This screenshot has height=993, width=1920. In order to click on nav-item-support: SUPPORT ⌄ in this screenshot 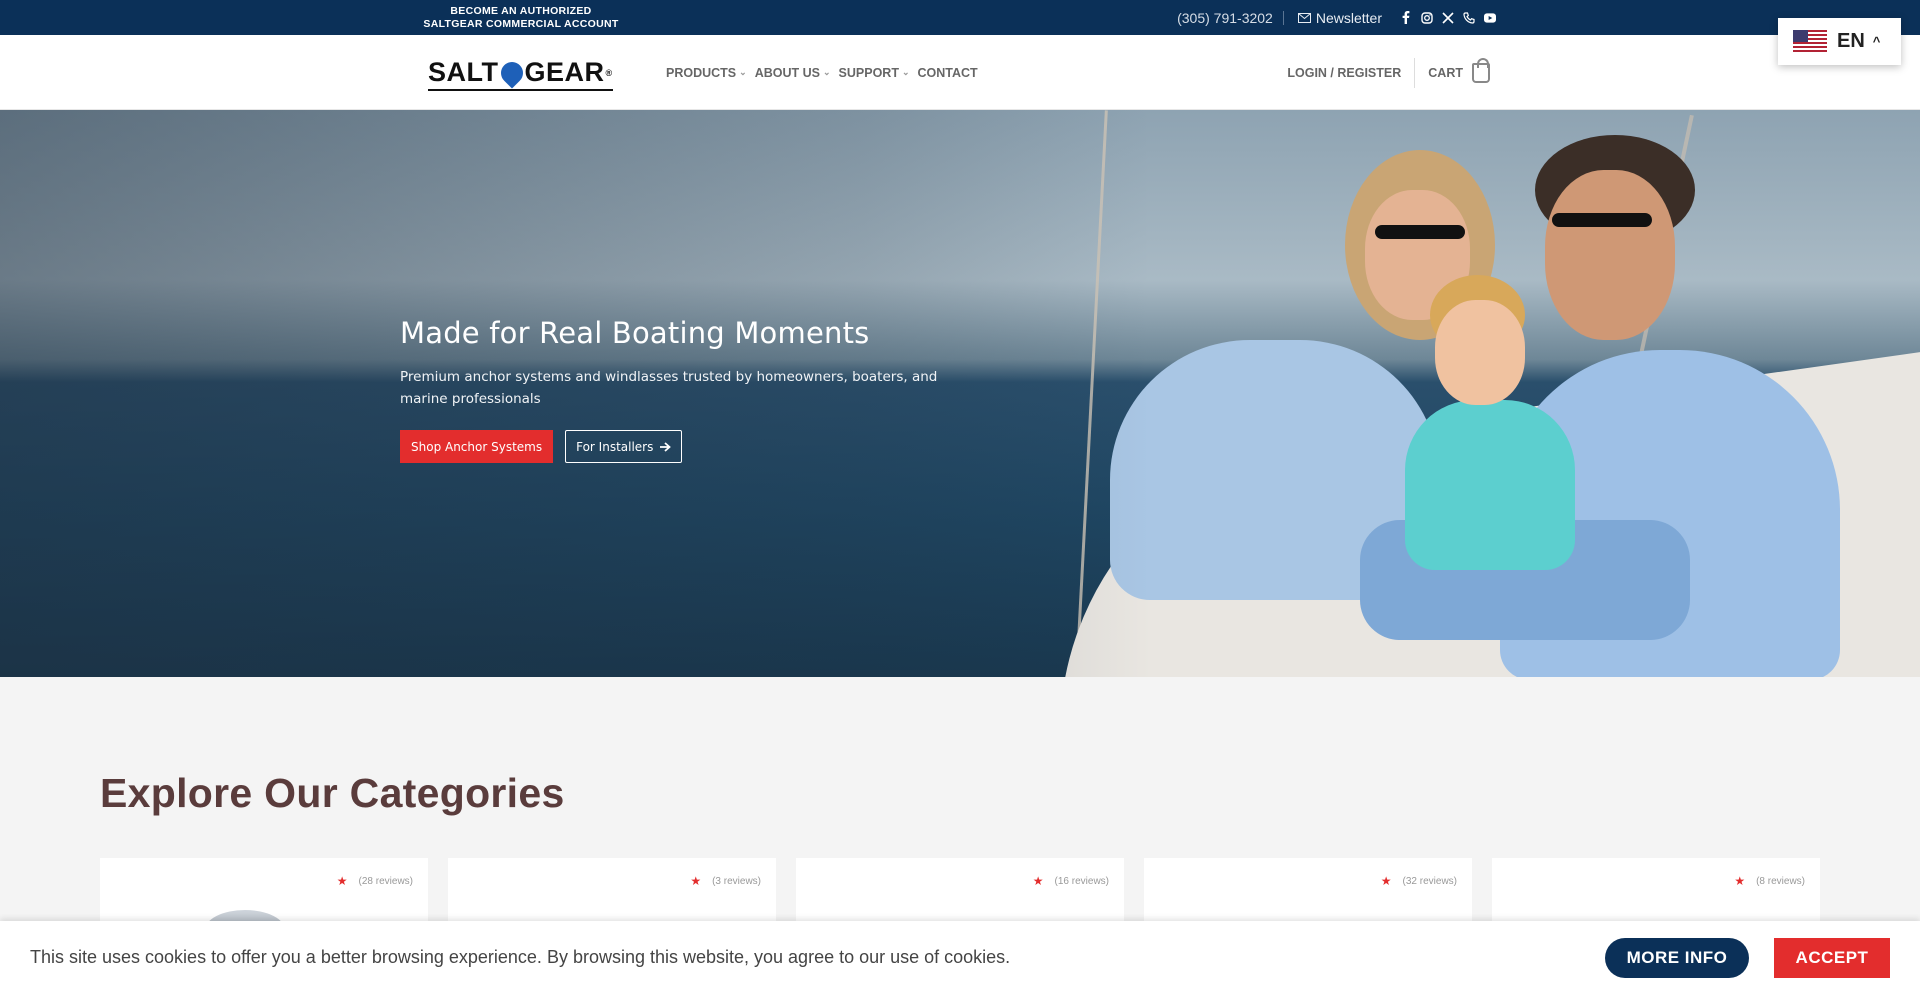, I will do `click(874, 73)`.